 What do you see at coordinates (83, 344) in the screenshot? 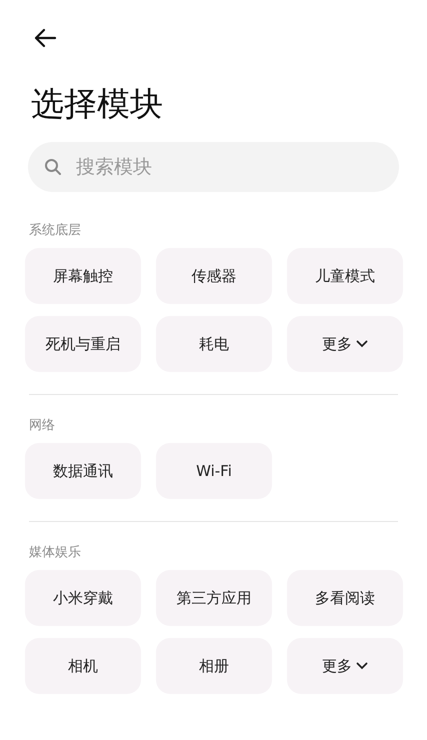
I see `module-button: 死机与重启` at bounding box center [83, 344].